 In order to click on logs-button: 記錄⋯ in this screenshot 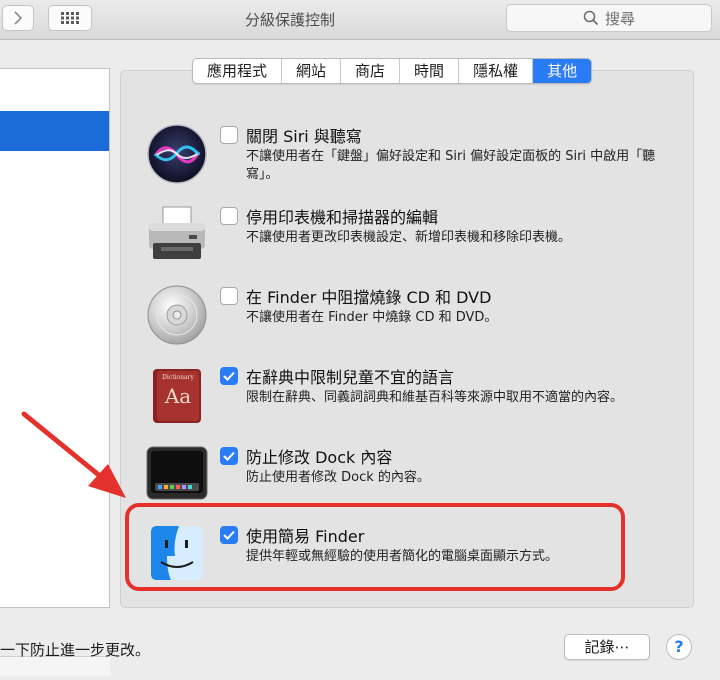, I will do `click(607, 647)`.